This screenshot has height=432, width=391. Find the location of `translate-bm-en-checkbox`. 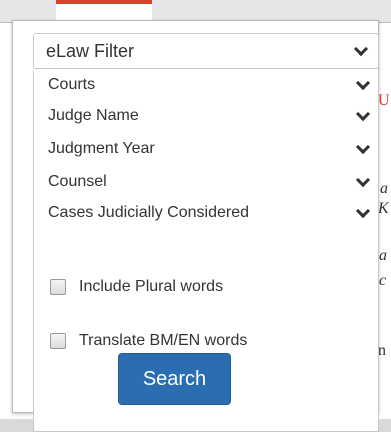

translate-bm-en-checkbox is located at coordinates (58, 341).